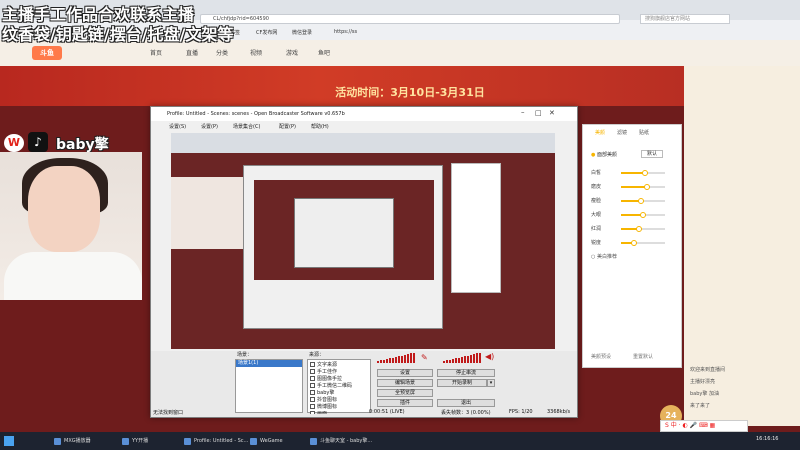  Describe the element at coordinates (644, 132) in the screenshot. I see `tab-sticker: 贴纸` at that location.